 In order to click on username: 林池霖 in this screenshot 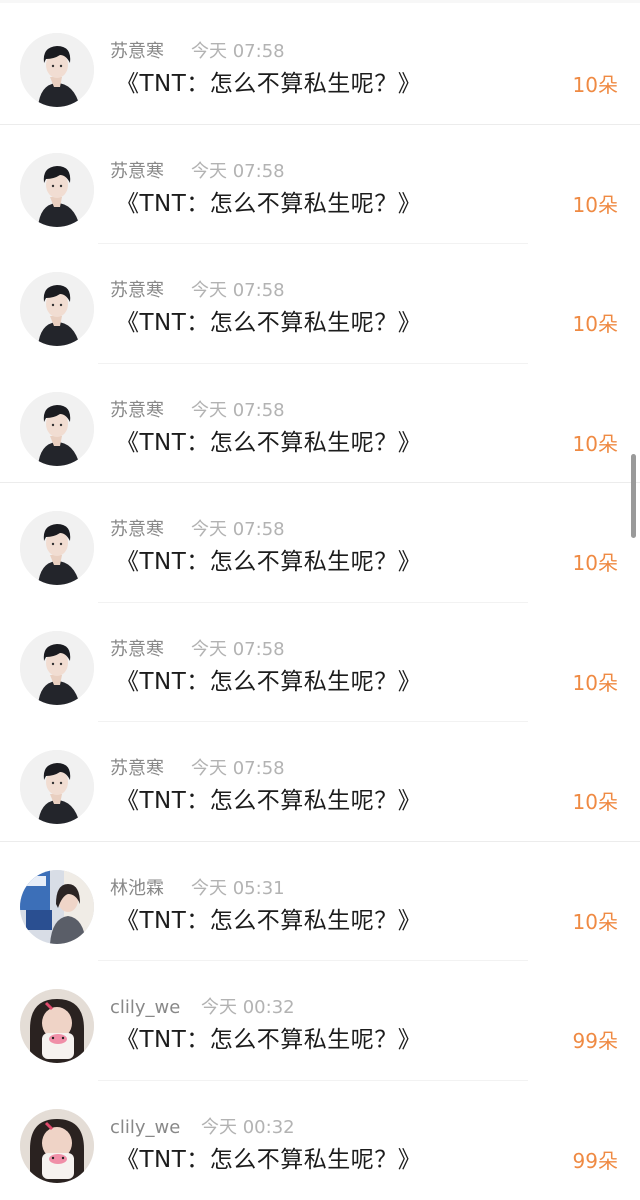, I will do `click(137, 889)`.